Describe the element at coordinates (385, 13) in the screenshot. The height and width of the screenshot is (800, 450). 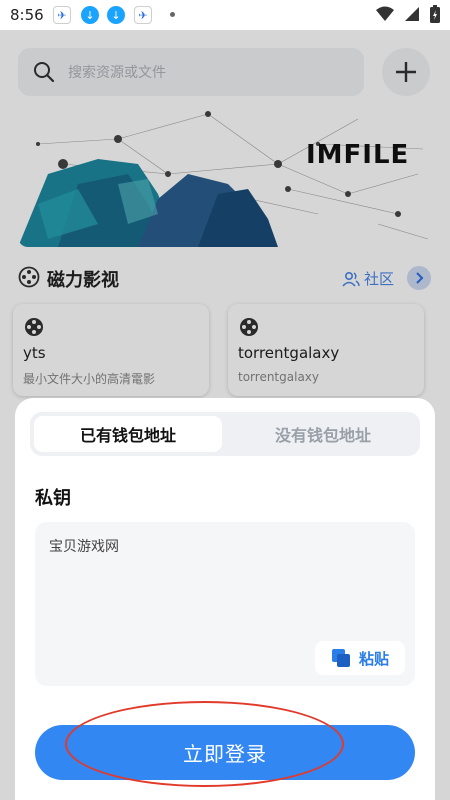
I see `wifi-icon` at that location.